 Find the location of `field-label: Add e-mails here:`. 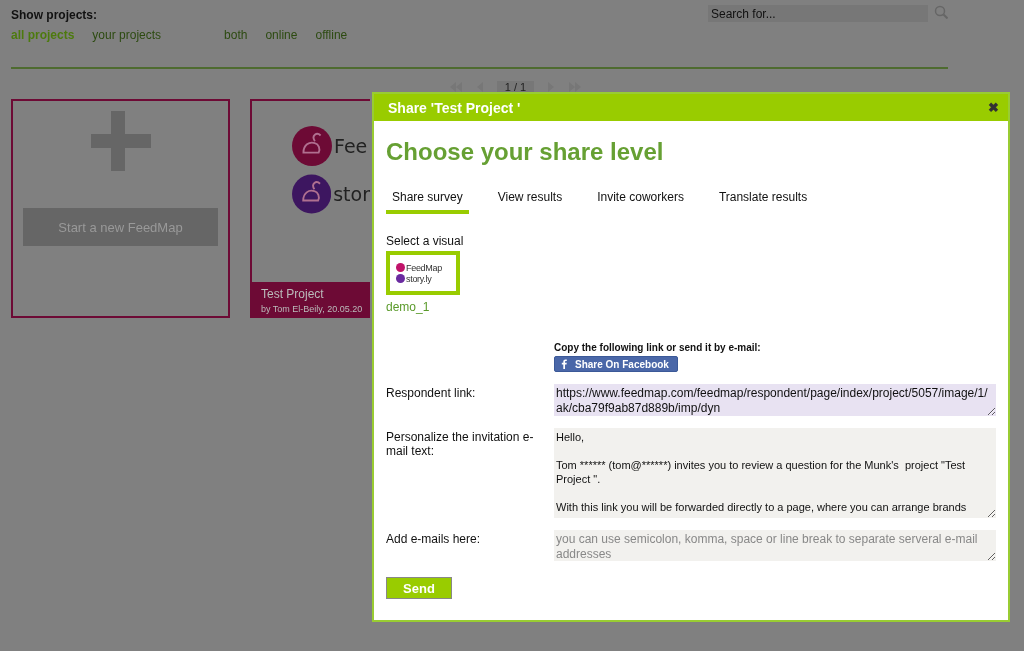

field-label: Add e-mails here: is located at coordinates (434, 539).